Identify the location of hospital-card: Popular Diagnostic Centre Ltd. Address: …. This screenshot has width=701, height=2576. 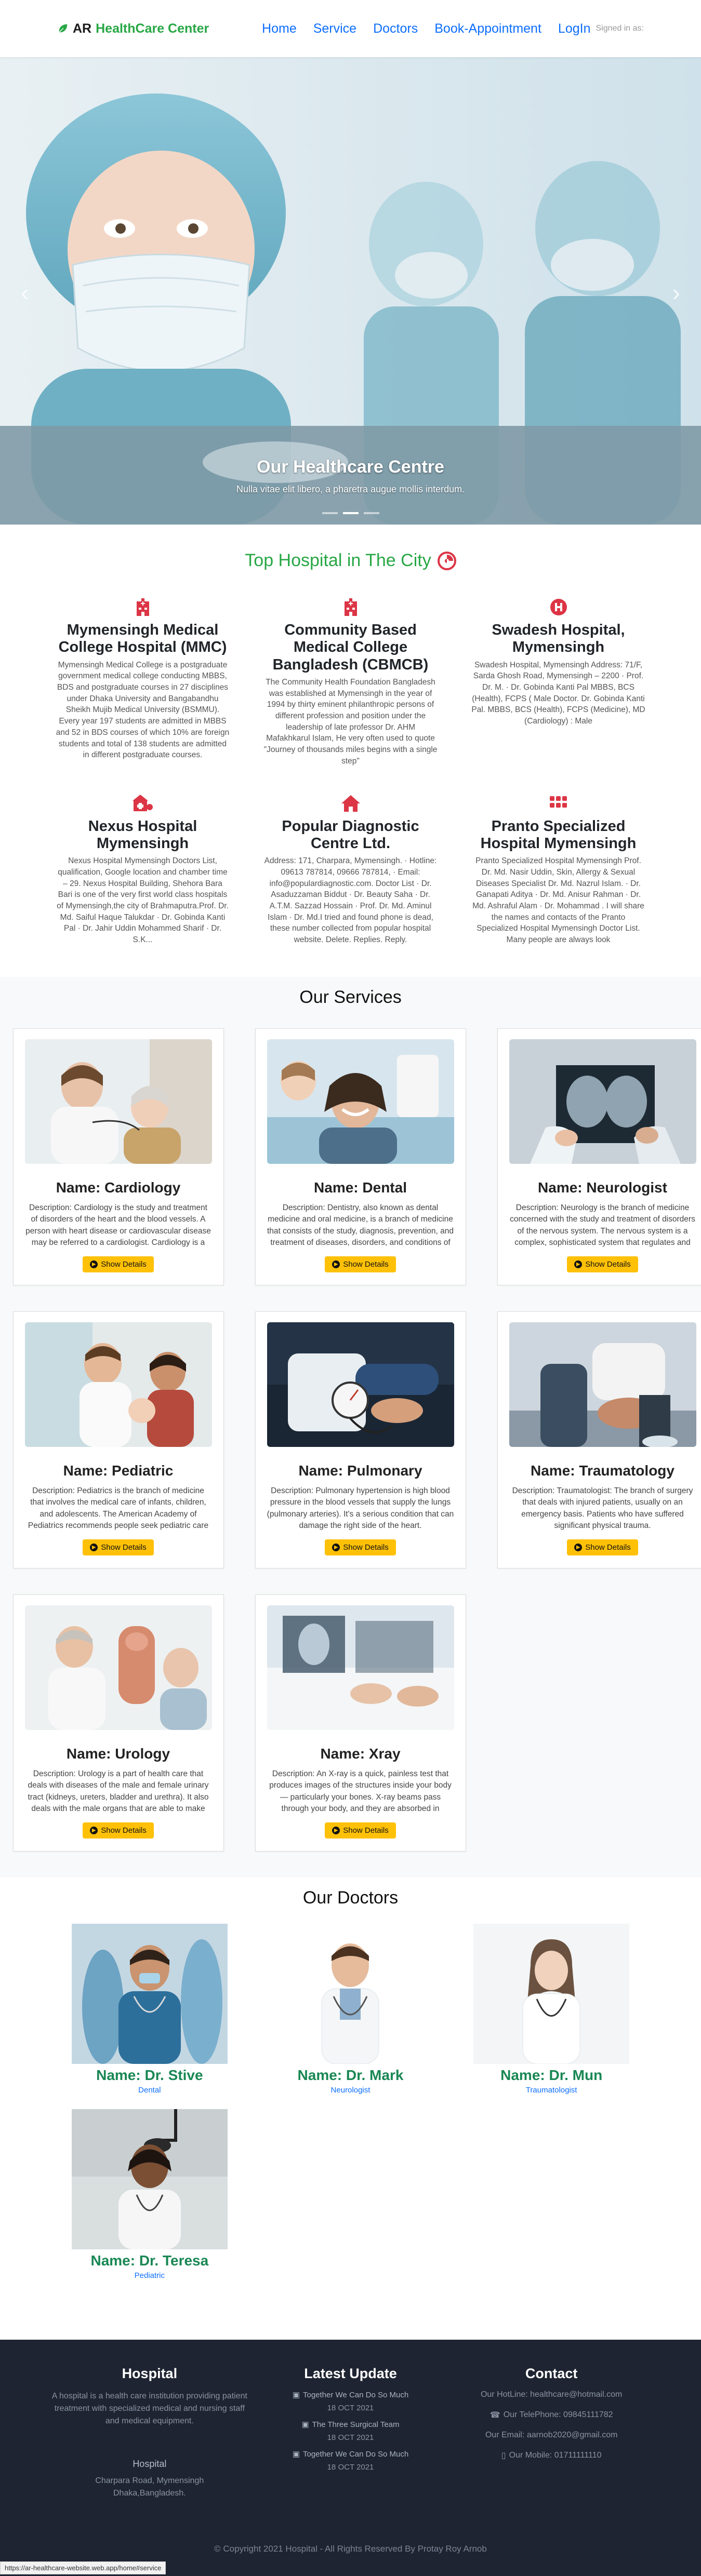
(350, 870).